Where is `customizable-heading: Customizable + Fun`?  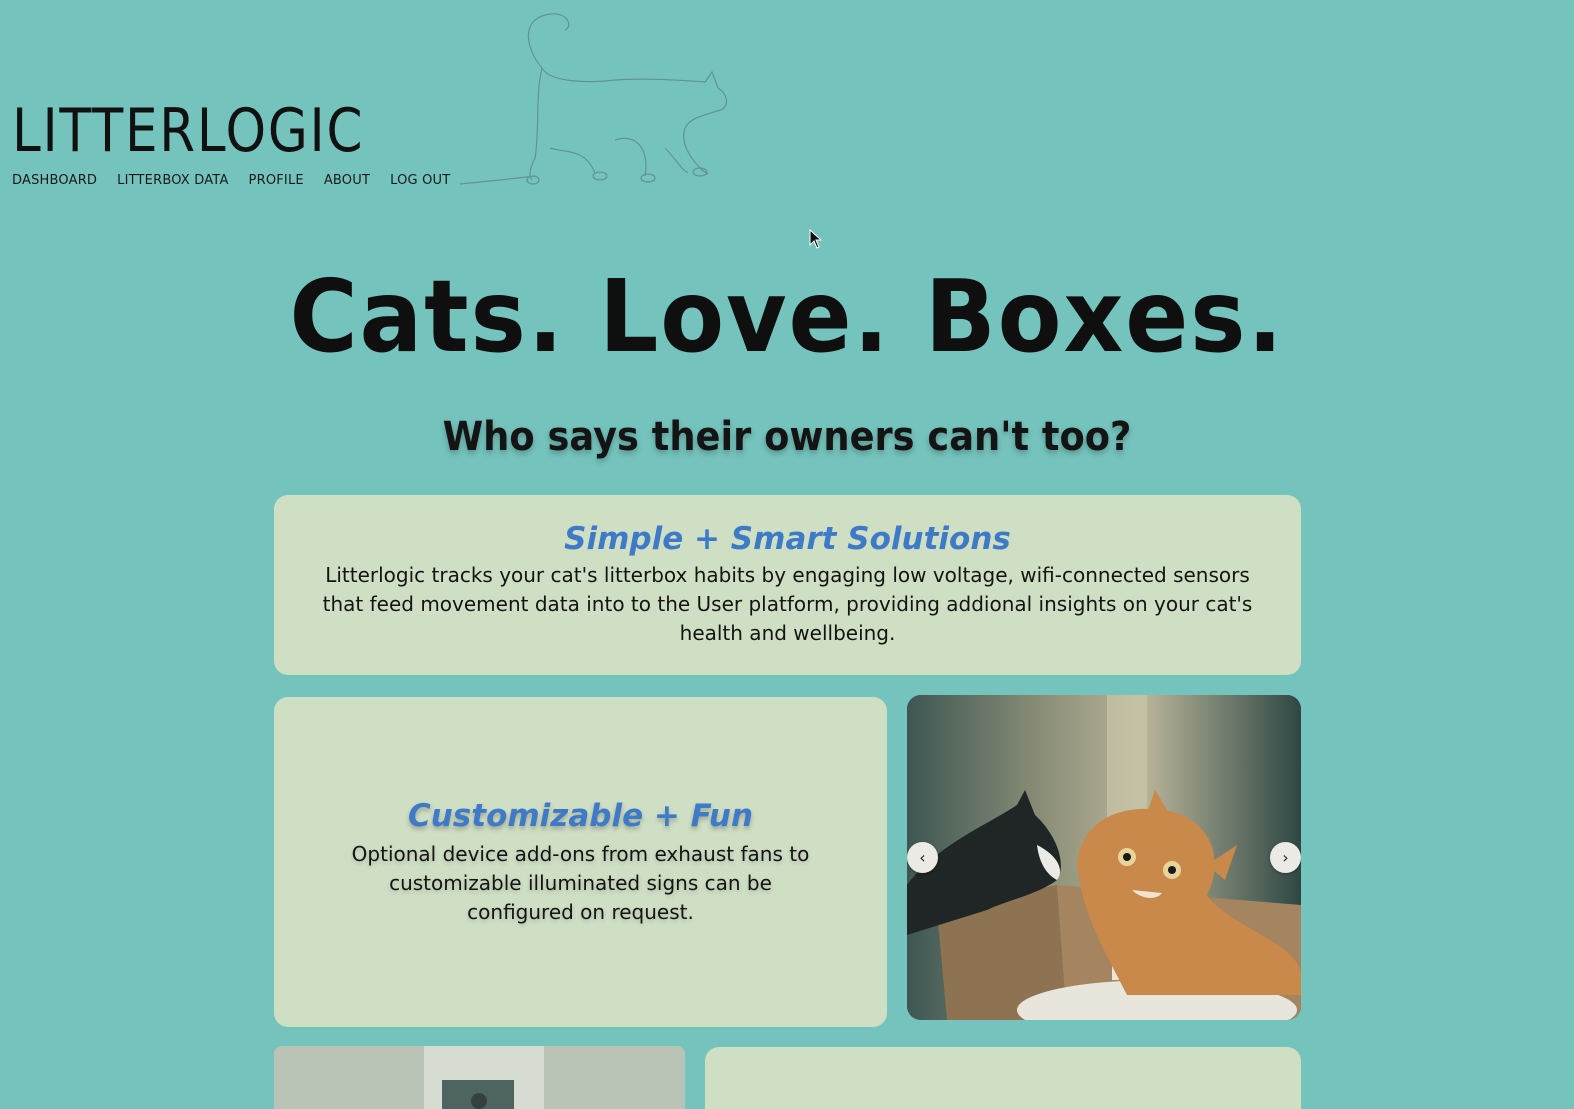
customizable-heading: Customizable + Fun is located at coordinates (580, 815).